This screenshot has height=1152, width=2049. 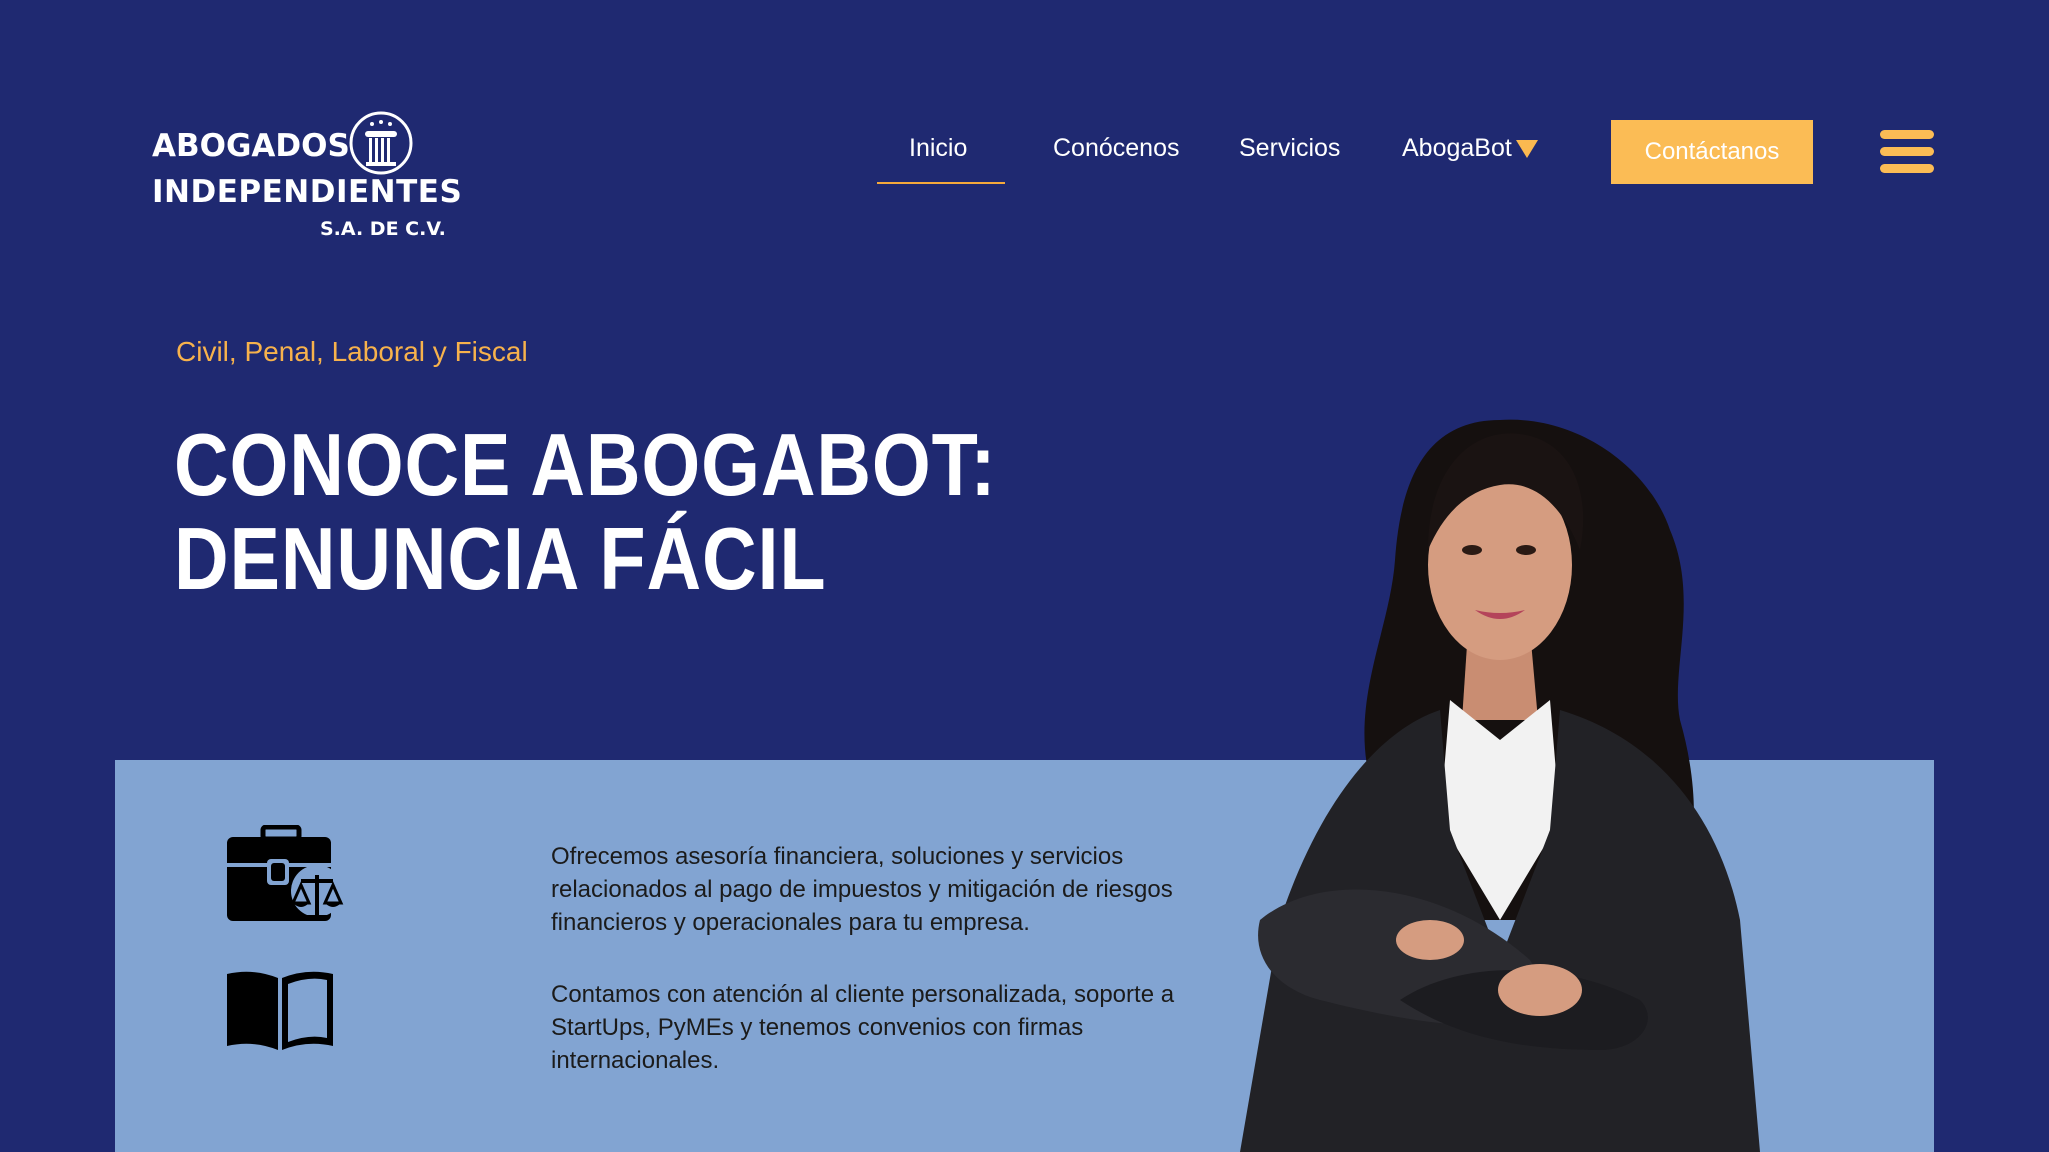 I want to click on nav-item-conocenos: Conócenos, so click(x=1116, y=148).